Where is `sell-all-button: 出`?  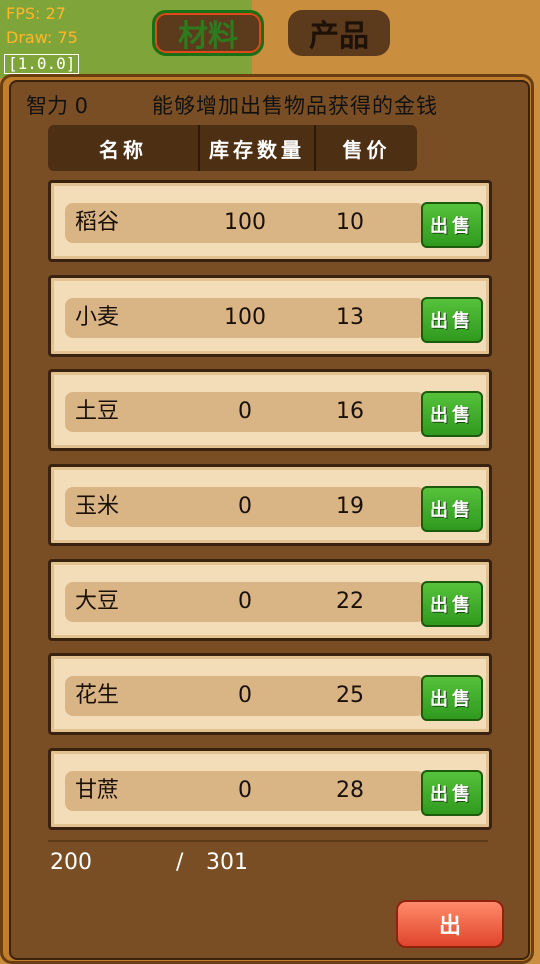 sell-all-button: 出 is located at coordinates (450, 924).